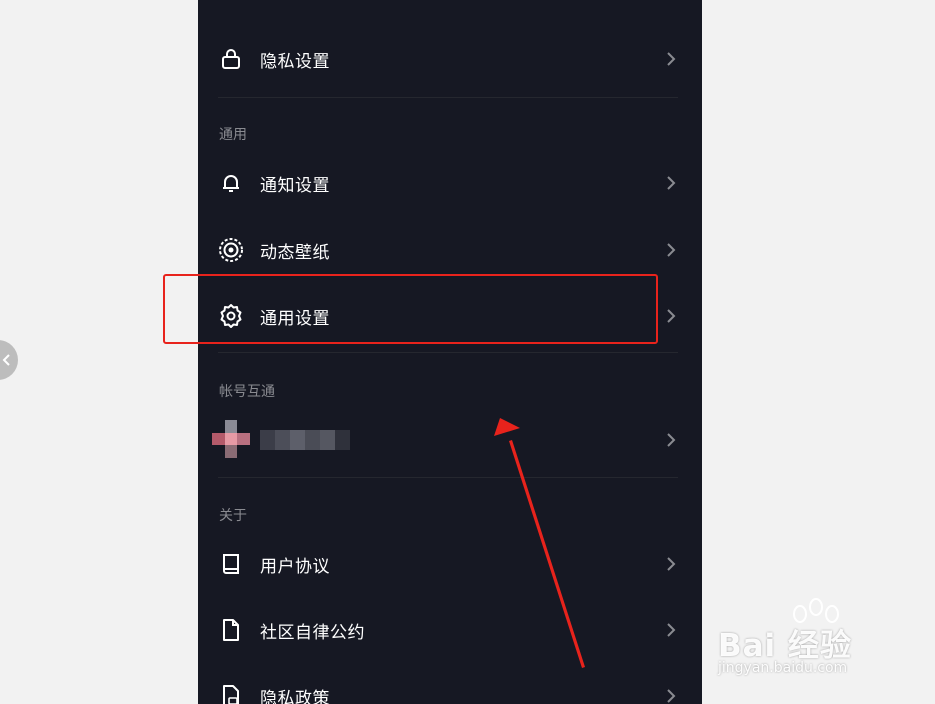 The width and height of the screenshot is (935, 704). Describe the element at coordinates (783, 668) in the screenshot. I see `watermark-url: jingyan.baidu.com` at that location.